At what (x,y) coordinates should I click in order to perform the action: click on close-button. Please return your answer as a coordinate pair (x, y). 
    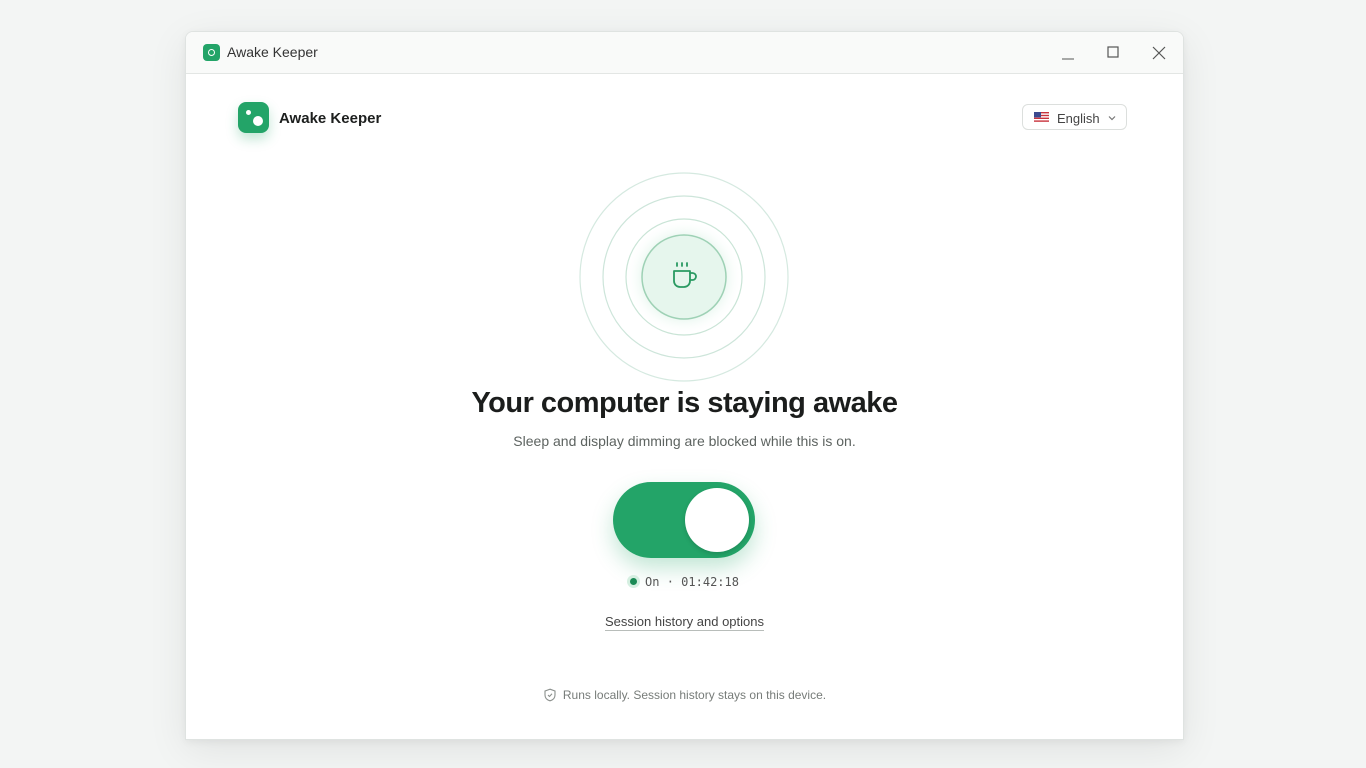
    Looking at the image, I should click on (1159, 53).